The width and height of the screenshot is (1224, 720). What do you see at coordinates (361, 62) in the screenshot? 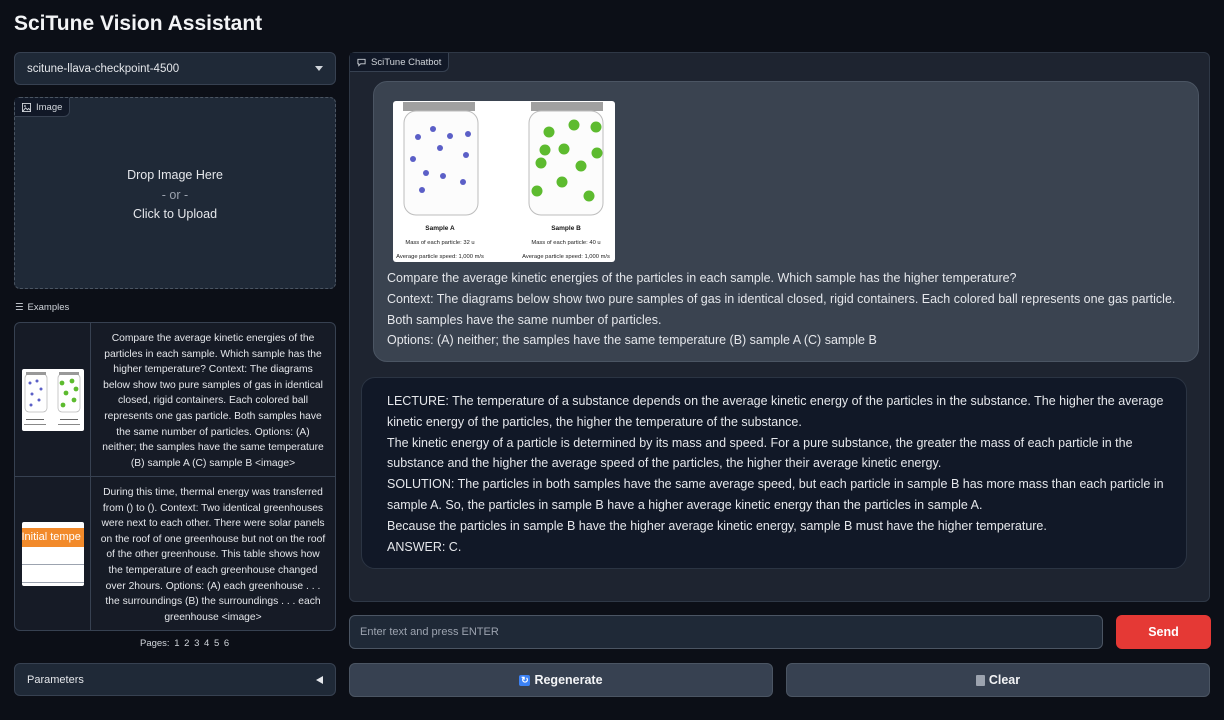
I see `chat-icon` at bounding box center [361, 62].